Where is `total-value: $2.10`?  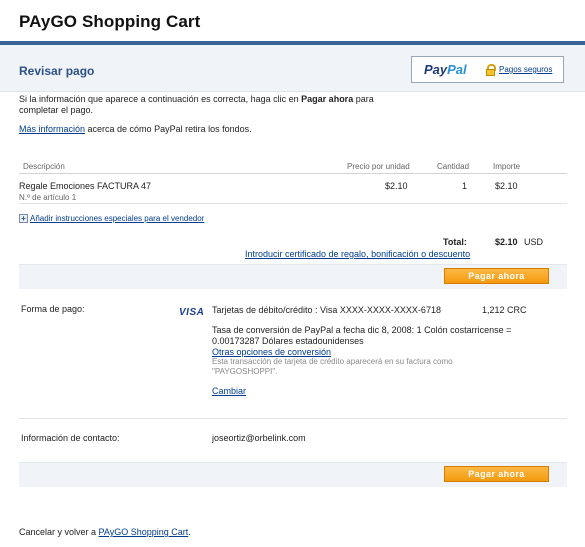
total-value: $2.10 is located at coordinates (506, 242).